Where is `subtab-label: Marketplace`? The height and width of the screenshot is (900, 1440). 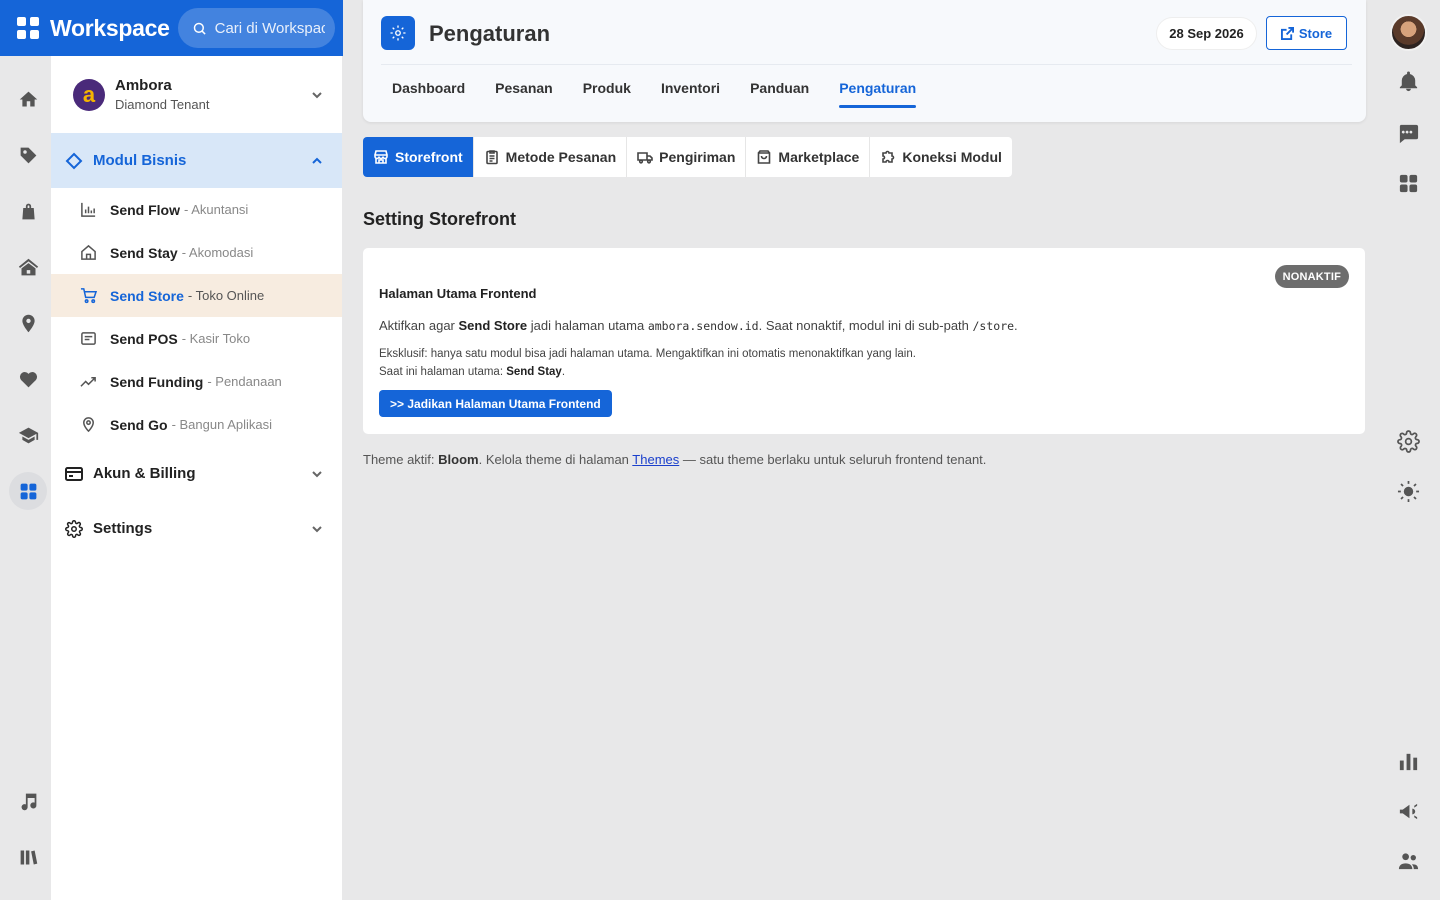 subtab-label: Marketplace is located at coordinates (819, 157).